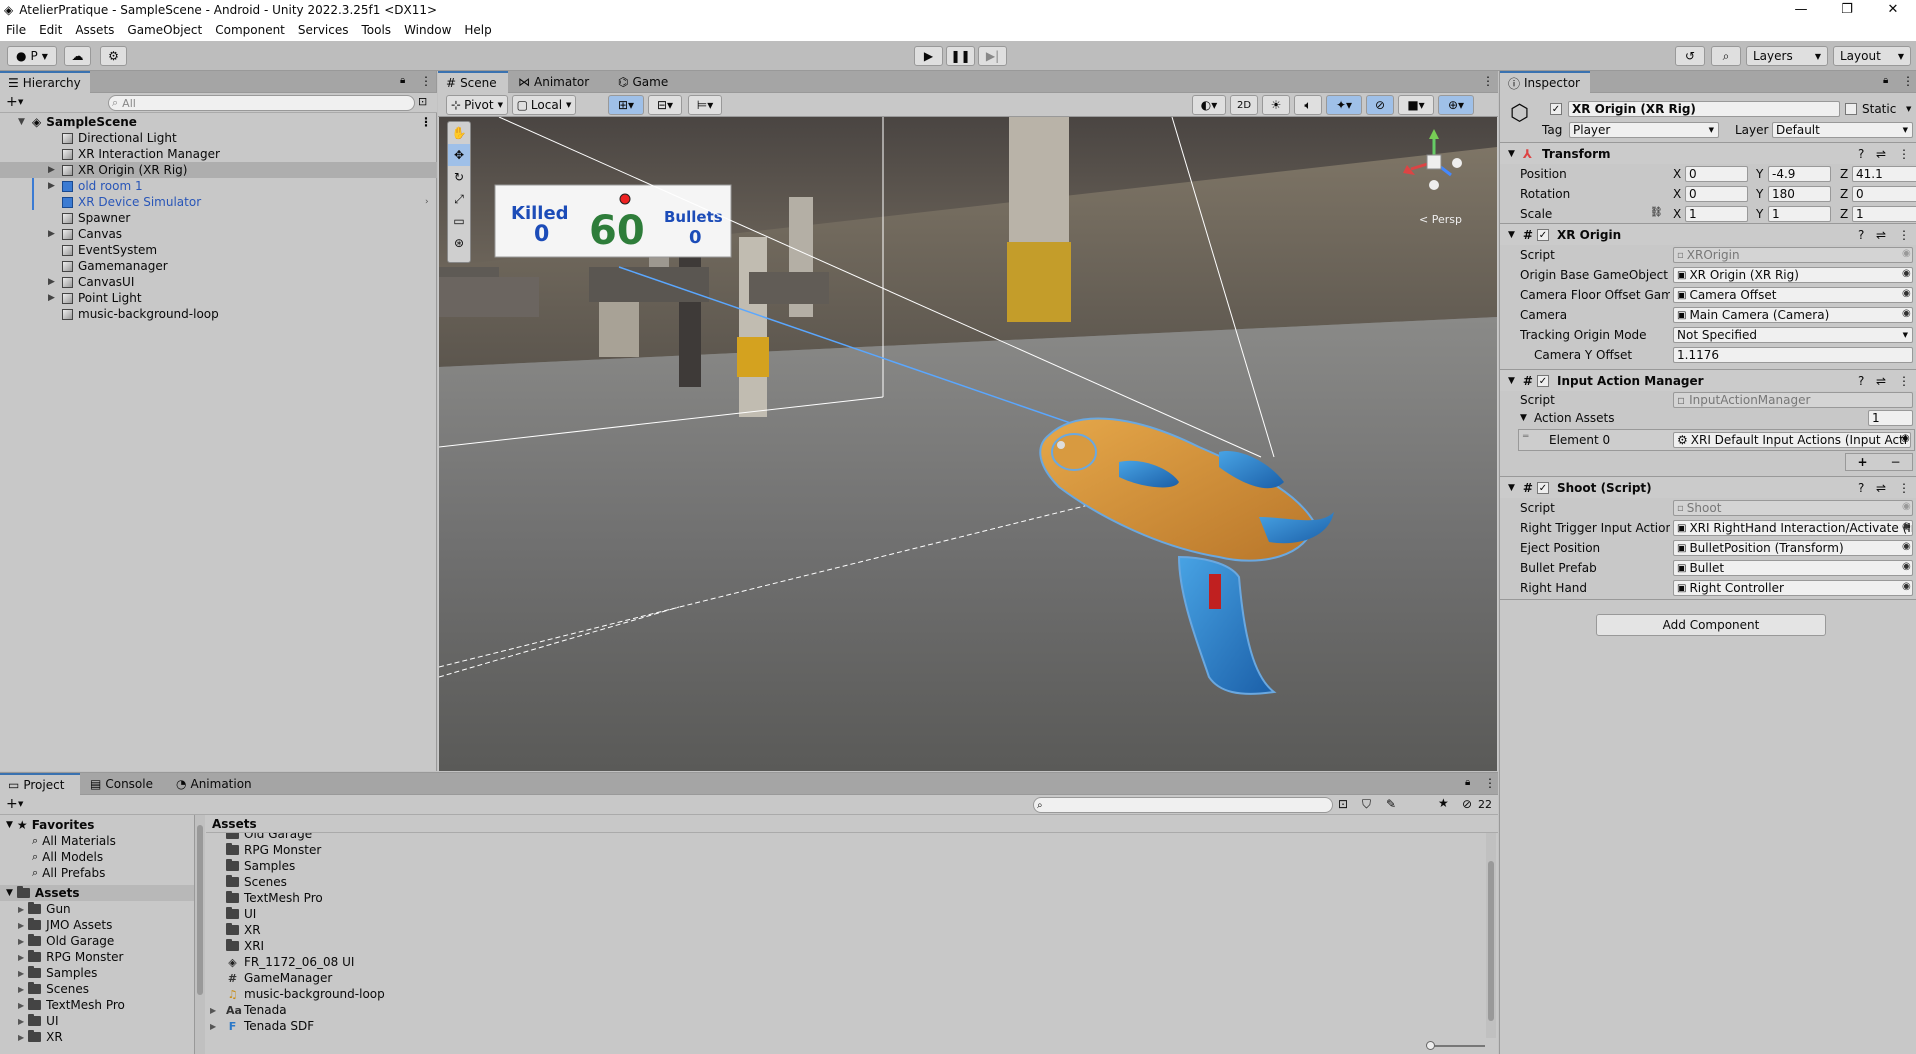 This screenshot has height=1054, width=1916. Describe the element at coordinates (1542, 234) in the screenshot. I see `enabled-checkbox: ✓` at that location.